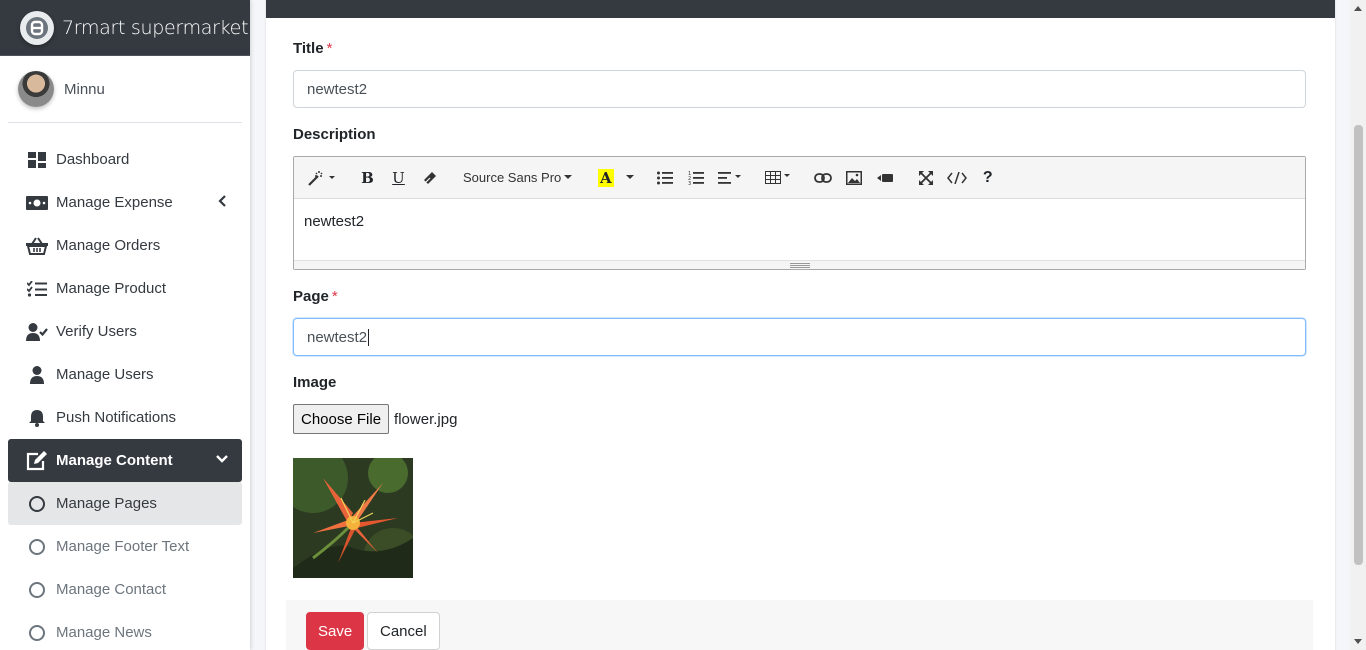 Image resolution: width=1366 pixels, height=650 pixels. I want to click on font-color-icon: A, so click(605, 177).